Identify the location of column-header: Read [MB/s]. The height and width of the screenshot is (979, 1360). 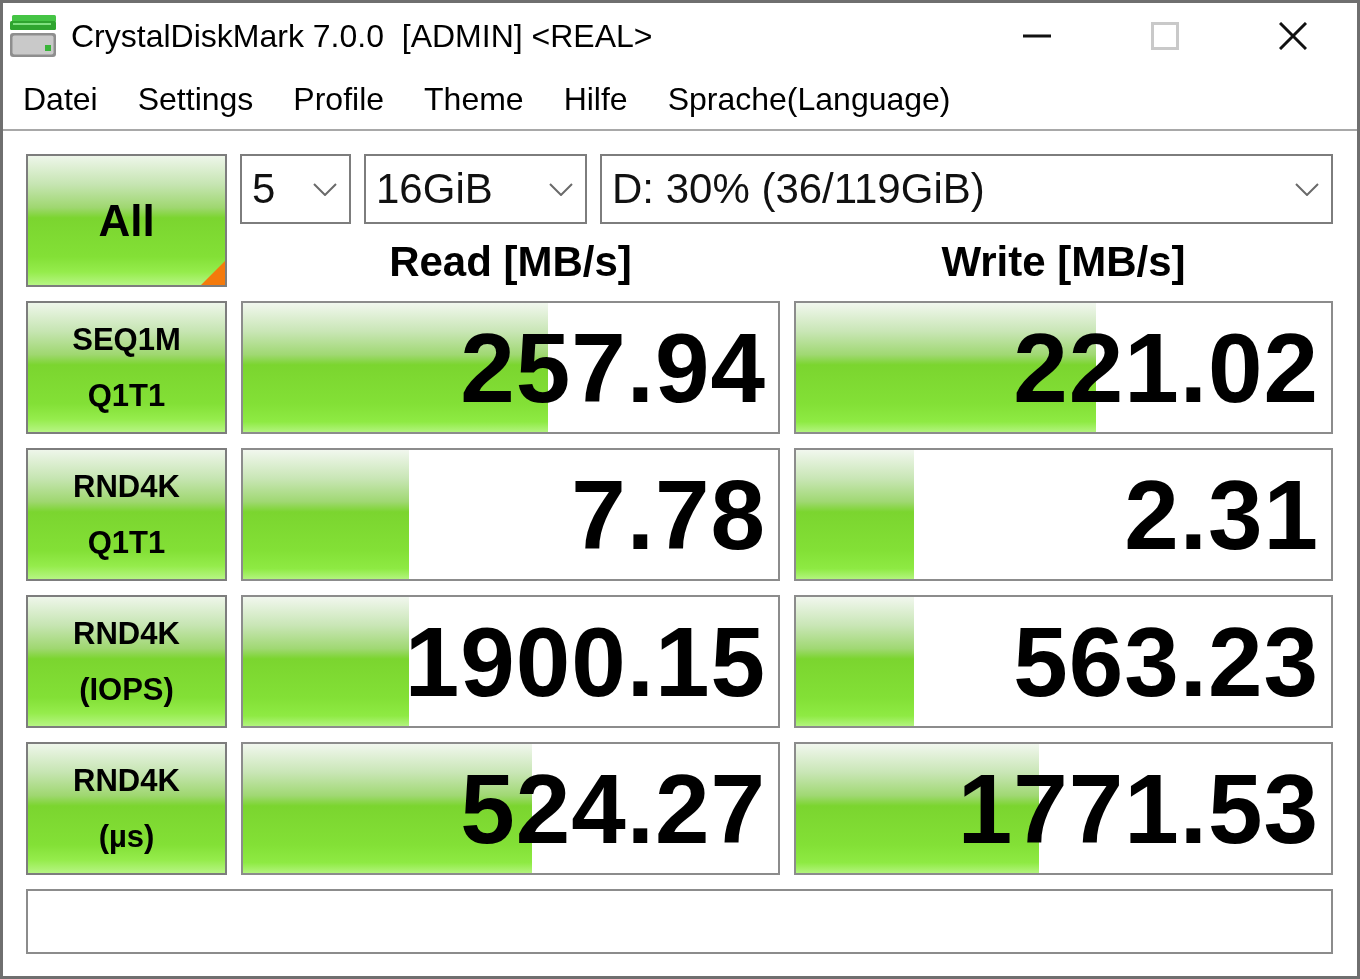
(510, 262).